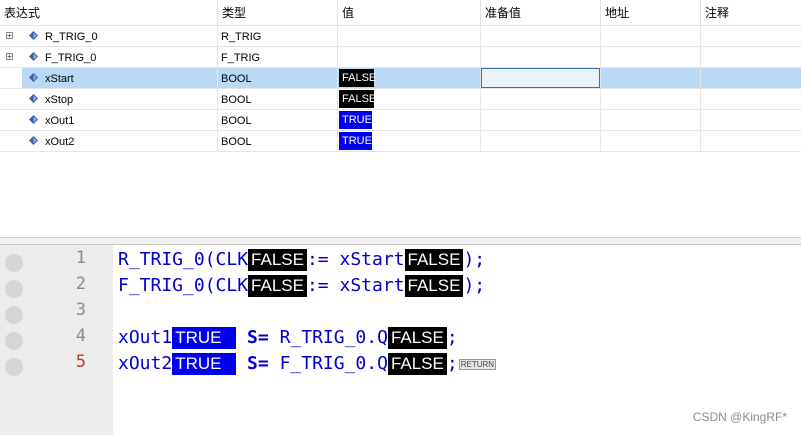  I want to click on code-text: R_TRIG_0.Q, so click(333, 337).